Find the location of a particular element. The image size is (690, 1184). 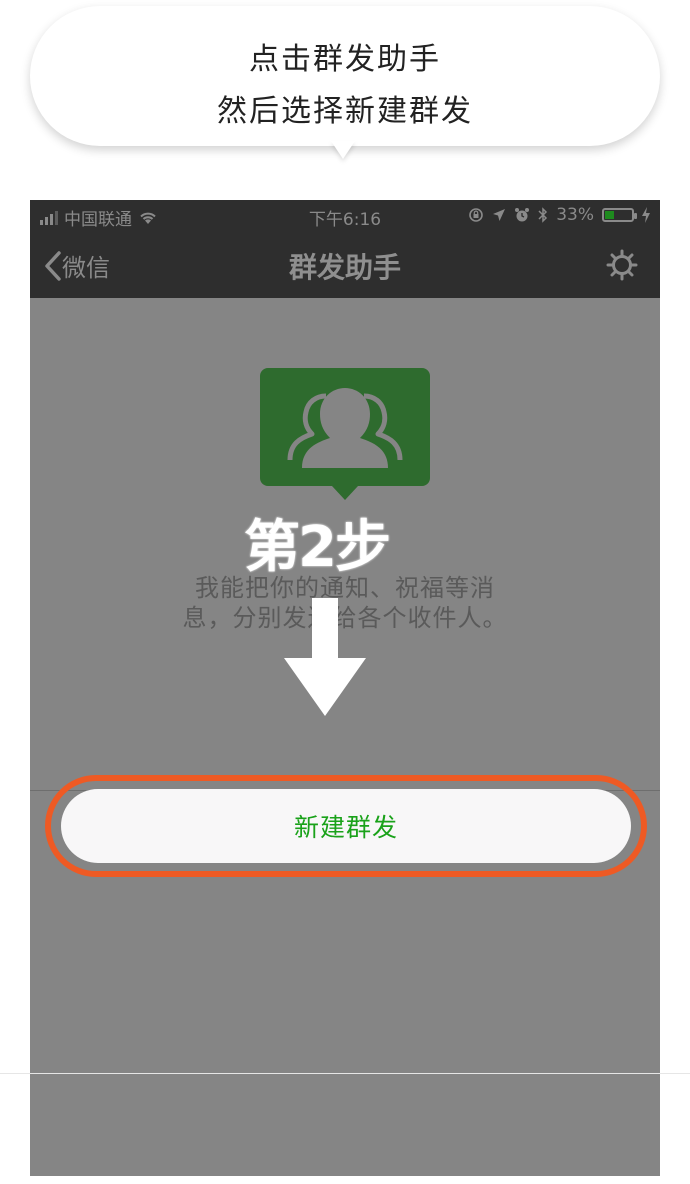

new-broadcast-button: 新建群发 is located at coordinates (346, 826).